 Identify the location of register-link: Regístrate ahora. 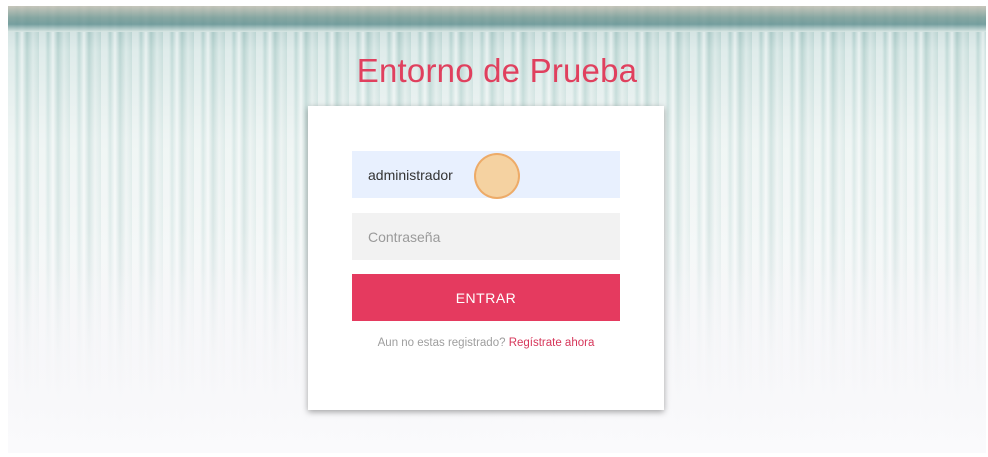
(552, 343).